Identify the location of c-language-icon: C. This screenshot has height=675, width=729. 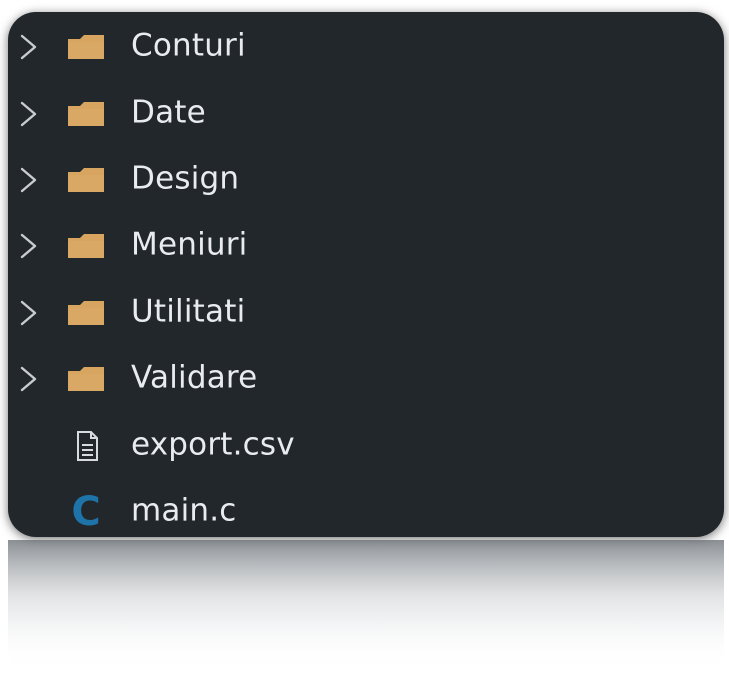
(86, 511).